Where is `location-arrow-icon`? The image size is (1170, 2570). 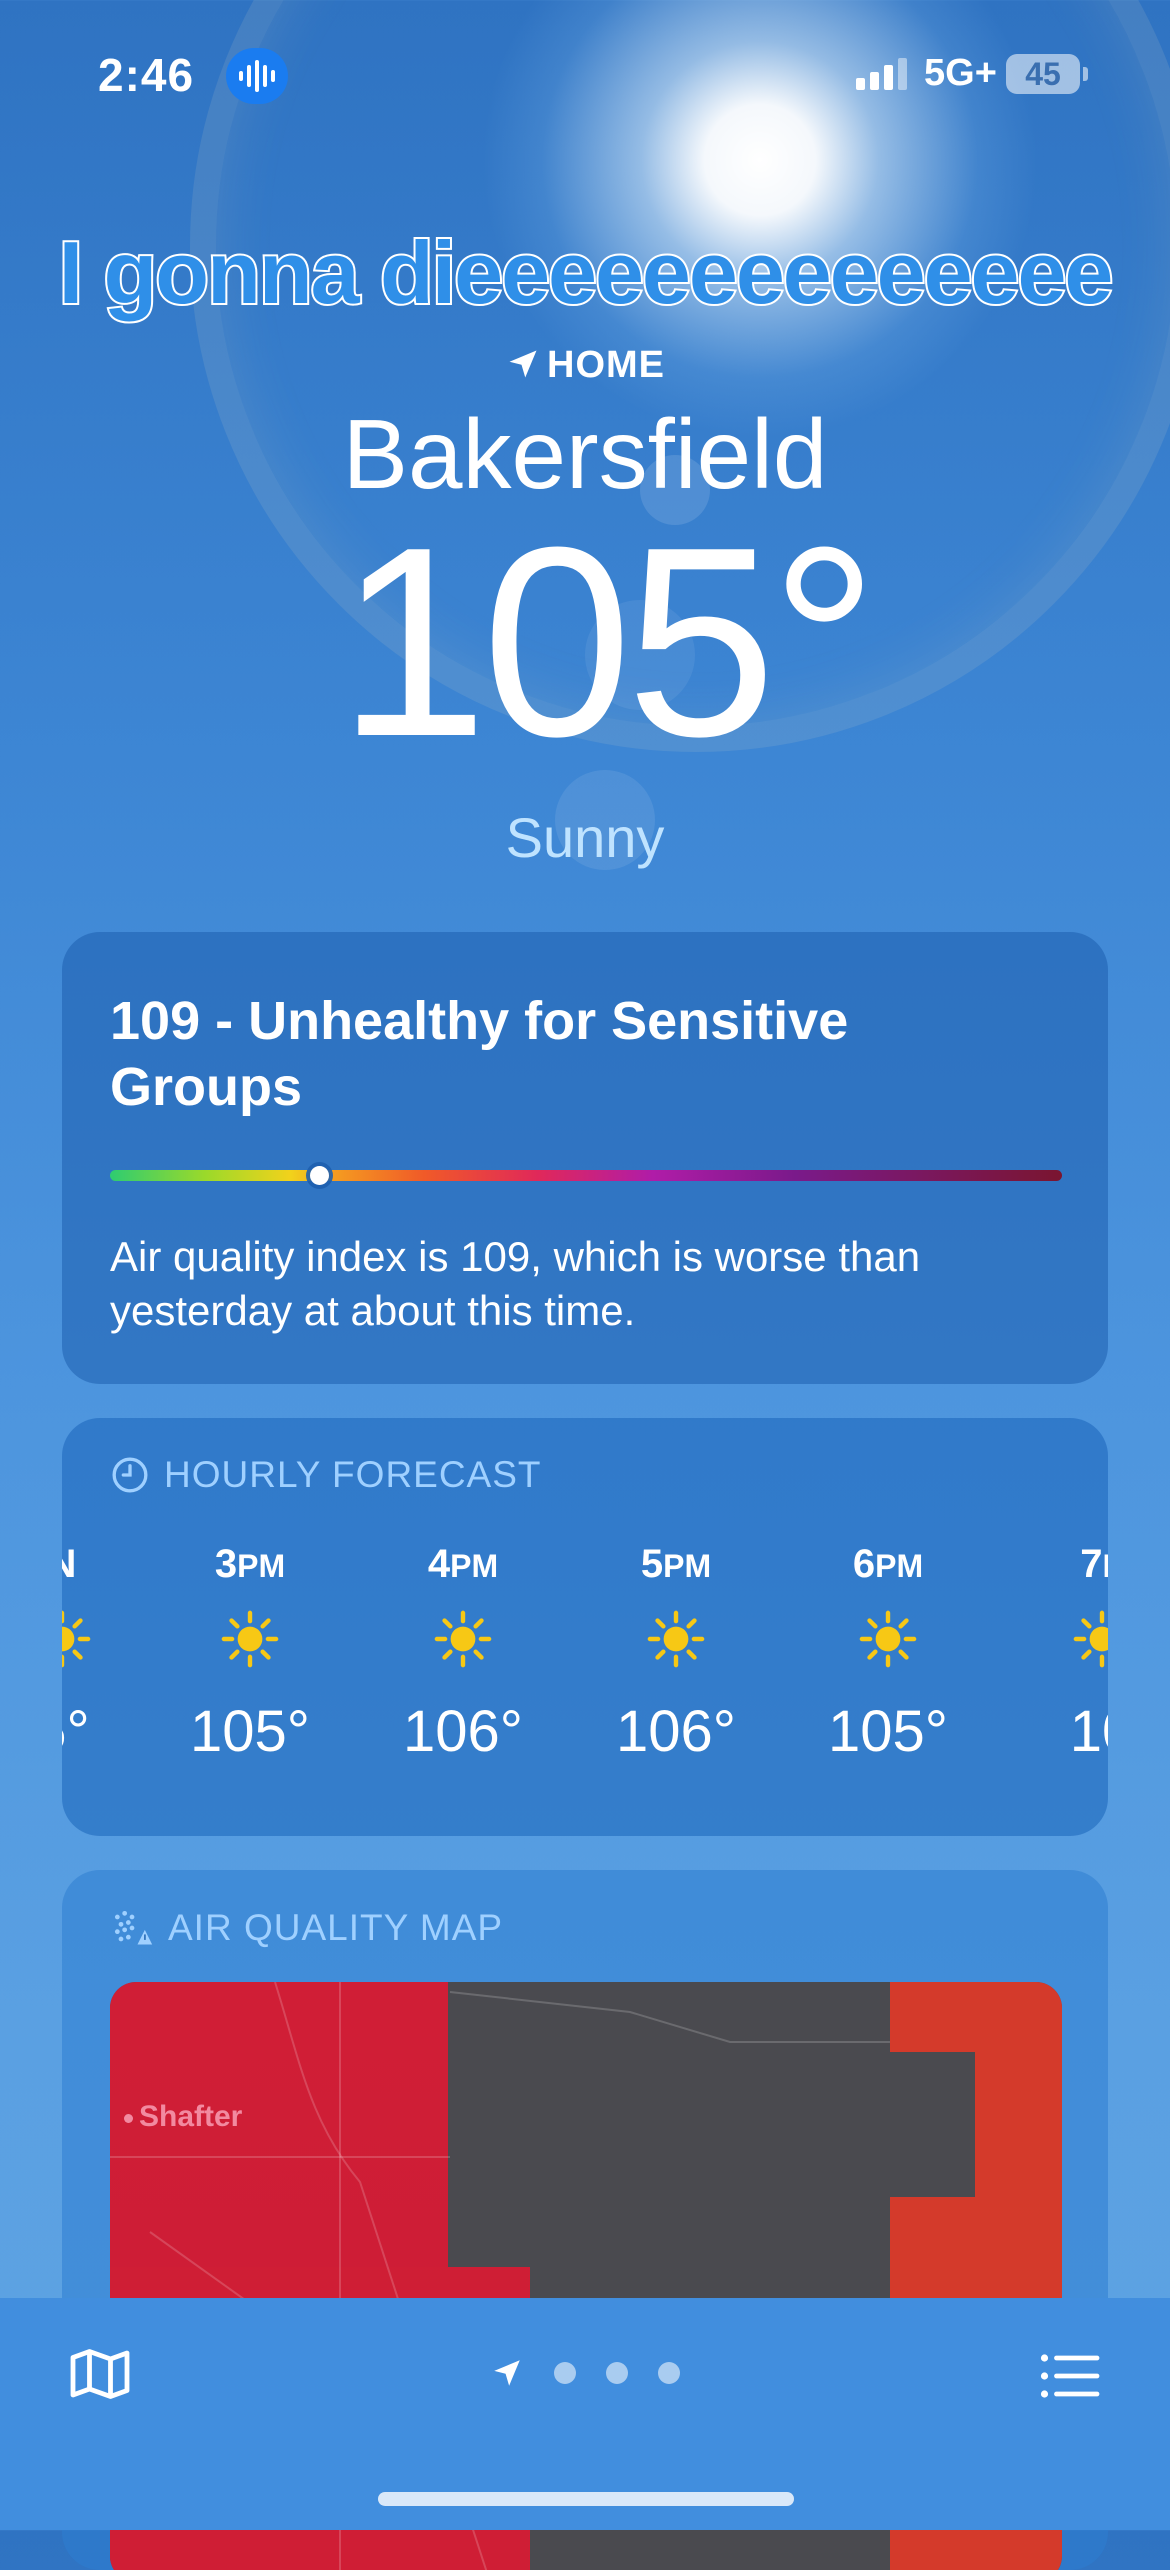 location-arrow-icon is located at coordinates (523, 364).